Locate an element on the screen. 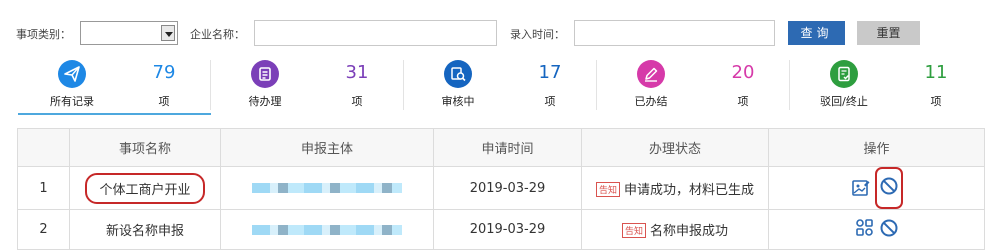 Image resolution: width=1000 pixels, height=250 pixels. item-name: 新设名称申报 is located at coordinates (145, 229).